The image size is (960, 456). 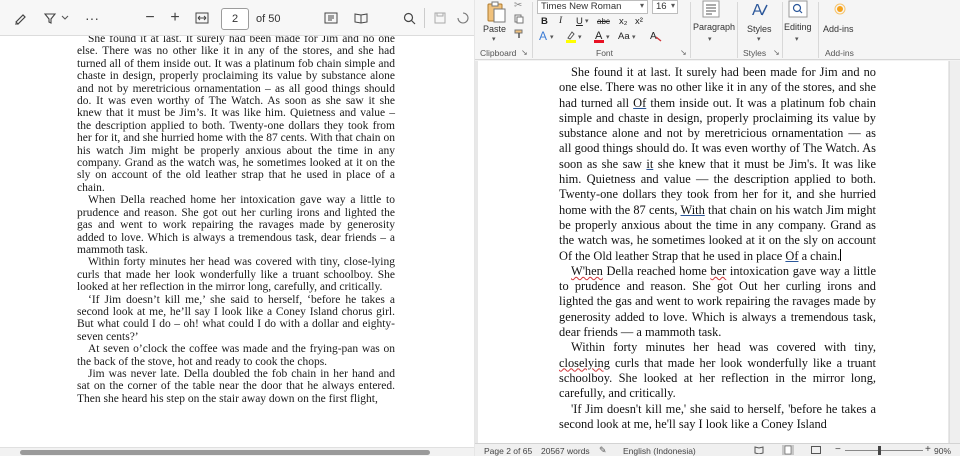 What do you see at coordinates (839, 53) in the screenshot?
I see `add-ins-group-label: Add-ins` at bounding box center [839, 53].